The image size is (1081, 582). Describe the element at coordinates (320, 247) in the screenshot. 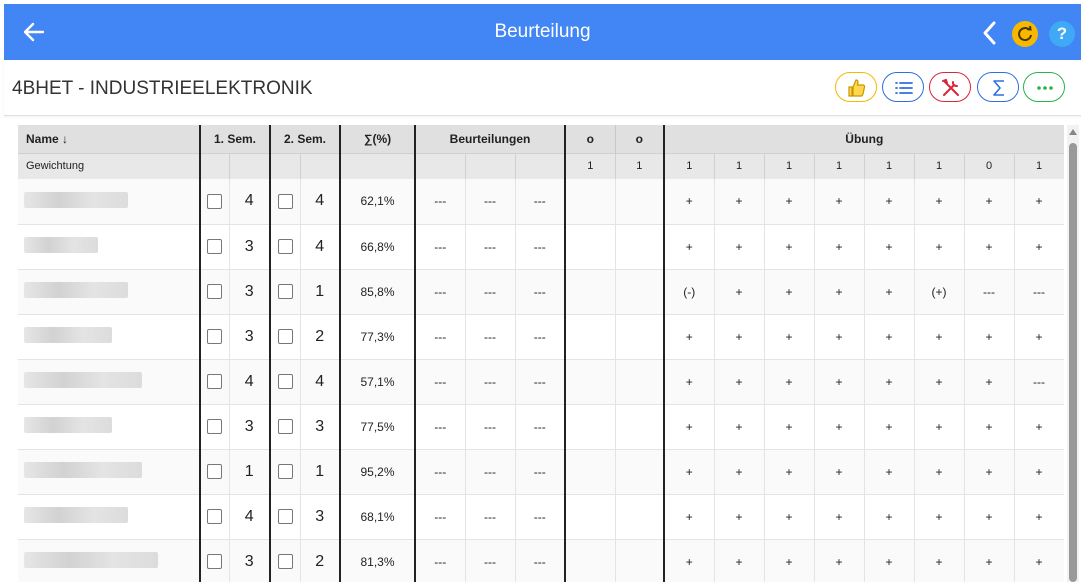

I see `sem2-grade: 4` at that location.